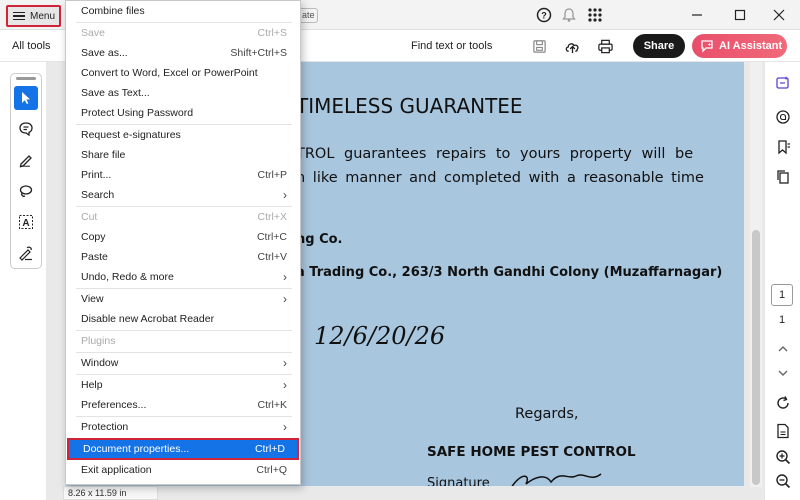  I want to click on doc-heading: TIMELESS GUARANTEE, so click(409, 106).